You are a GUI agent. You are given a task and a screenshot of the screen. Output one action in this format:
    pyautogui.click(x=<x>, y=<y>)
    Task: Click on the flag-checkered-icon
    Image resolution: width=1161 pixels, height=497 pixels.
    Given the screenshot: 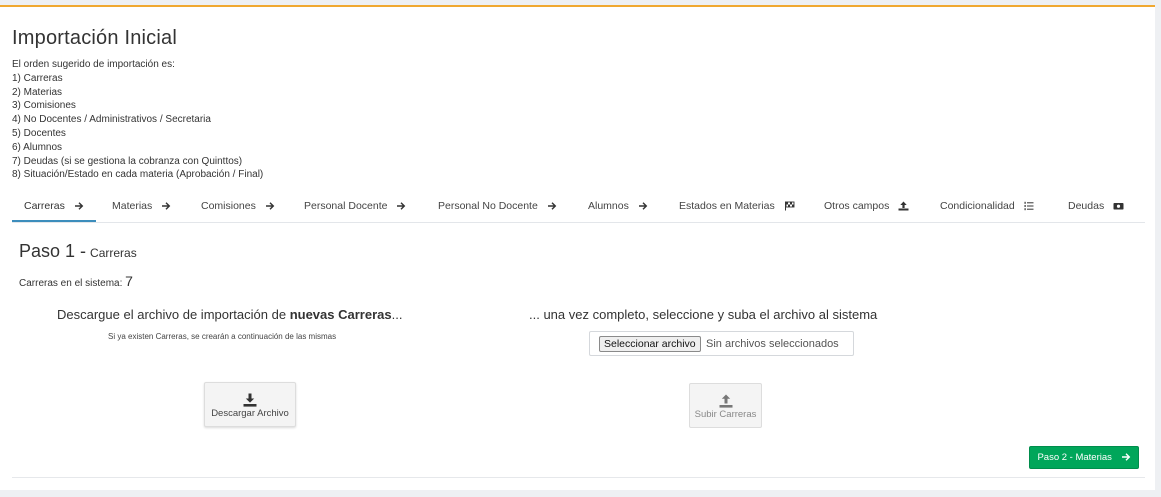 What is the action you would take?
    pyautogui.click(x=789, y=206)
    